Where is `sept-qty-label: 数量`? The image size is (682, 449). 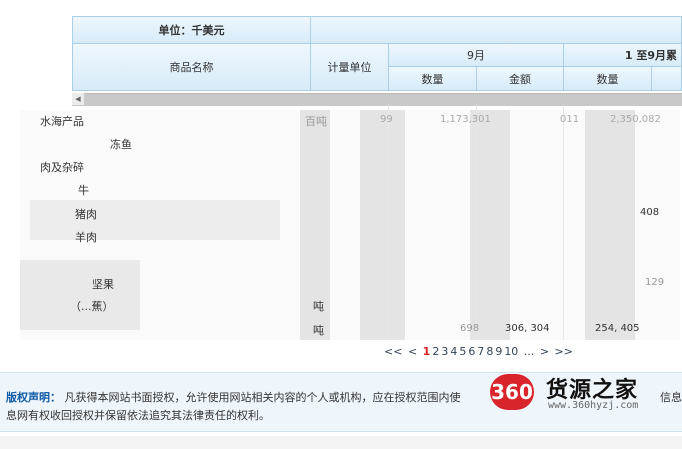
sept-qty-label: 数量 is located at coordinates (432, 79).